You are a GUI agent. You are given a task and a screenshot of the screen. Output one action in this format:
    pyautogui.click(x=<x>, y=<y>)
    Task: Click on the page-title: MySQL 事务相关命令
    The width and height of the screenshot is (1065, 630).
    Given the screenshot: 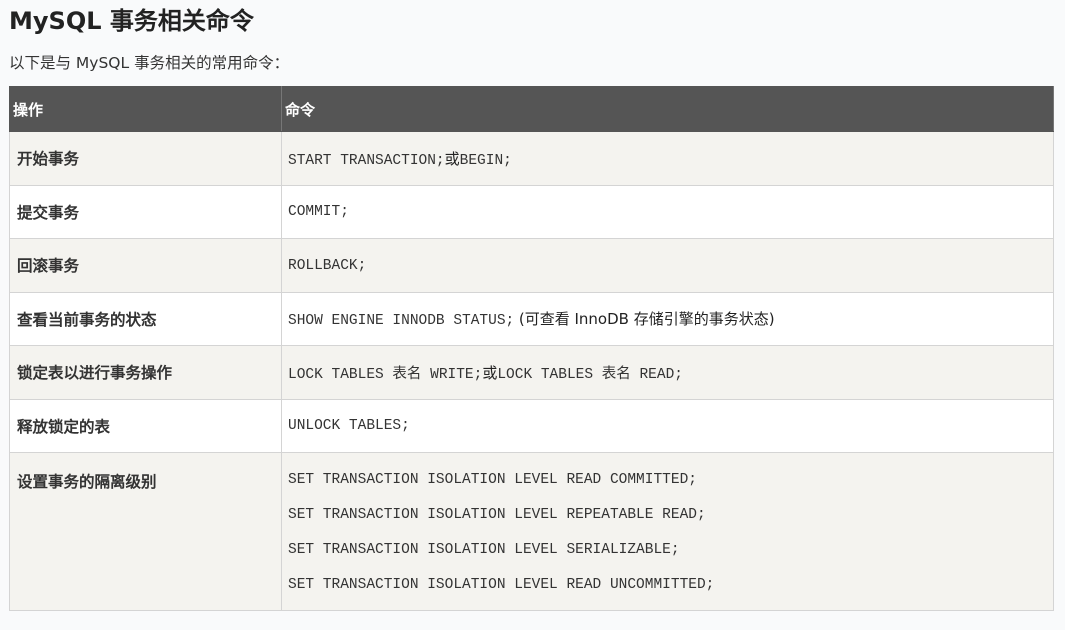 What is the action you would take?
    pyautogui.click(x=131, y=21)
    